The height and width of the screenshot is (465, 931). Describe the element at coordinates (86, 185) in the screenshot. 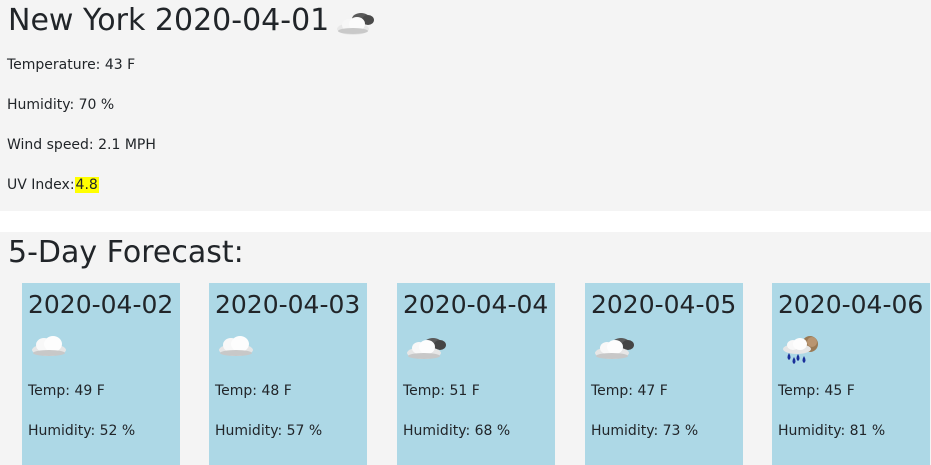

I see `uv-index-value: 4.8` at that location.